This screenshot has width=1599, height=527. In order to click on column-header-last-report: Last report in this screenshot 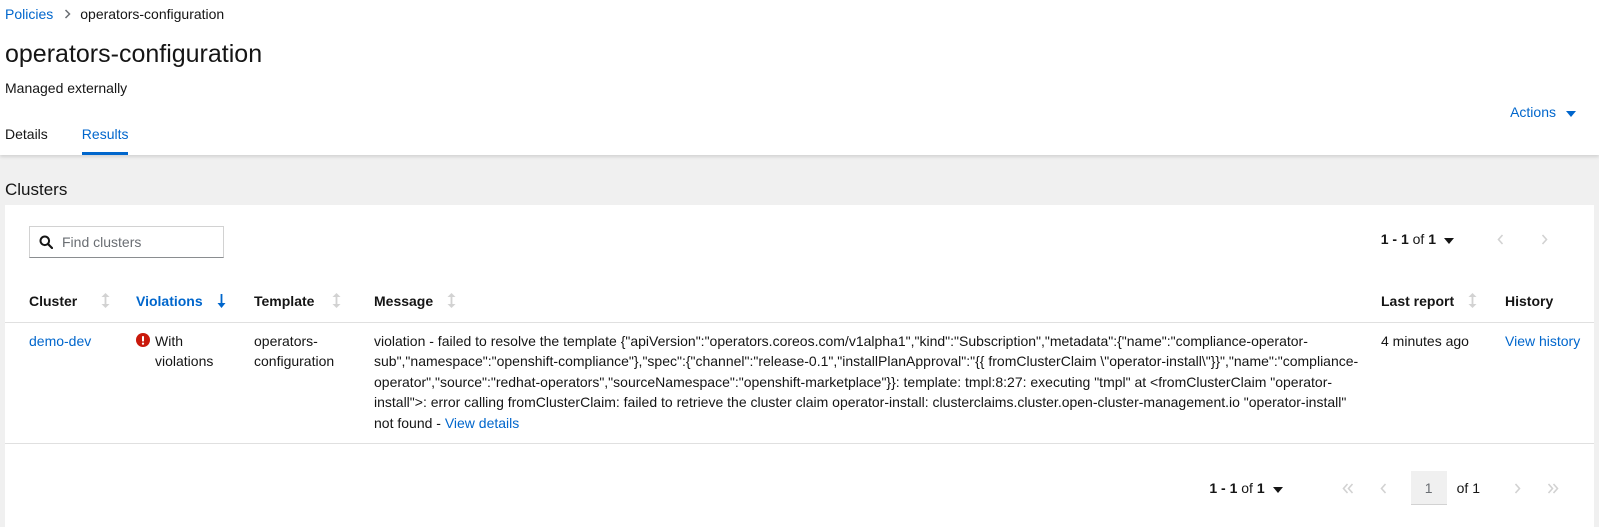, I will do `click(1435, 301)`.